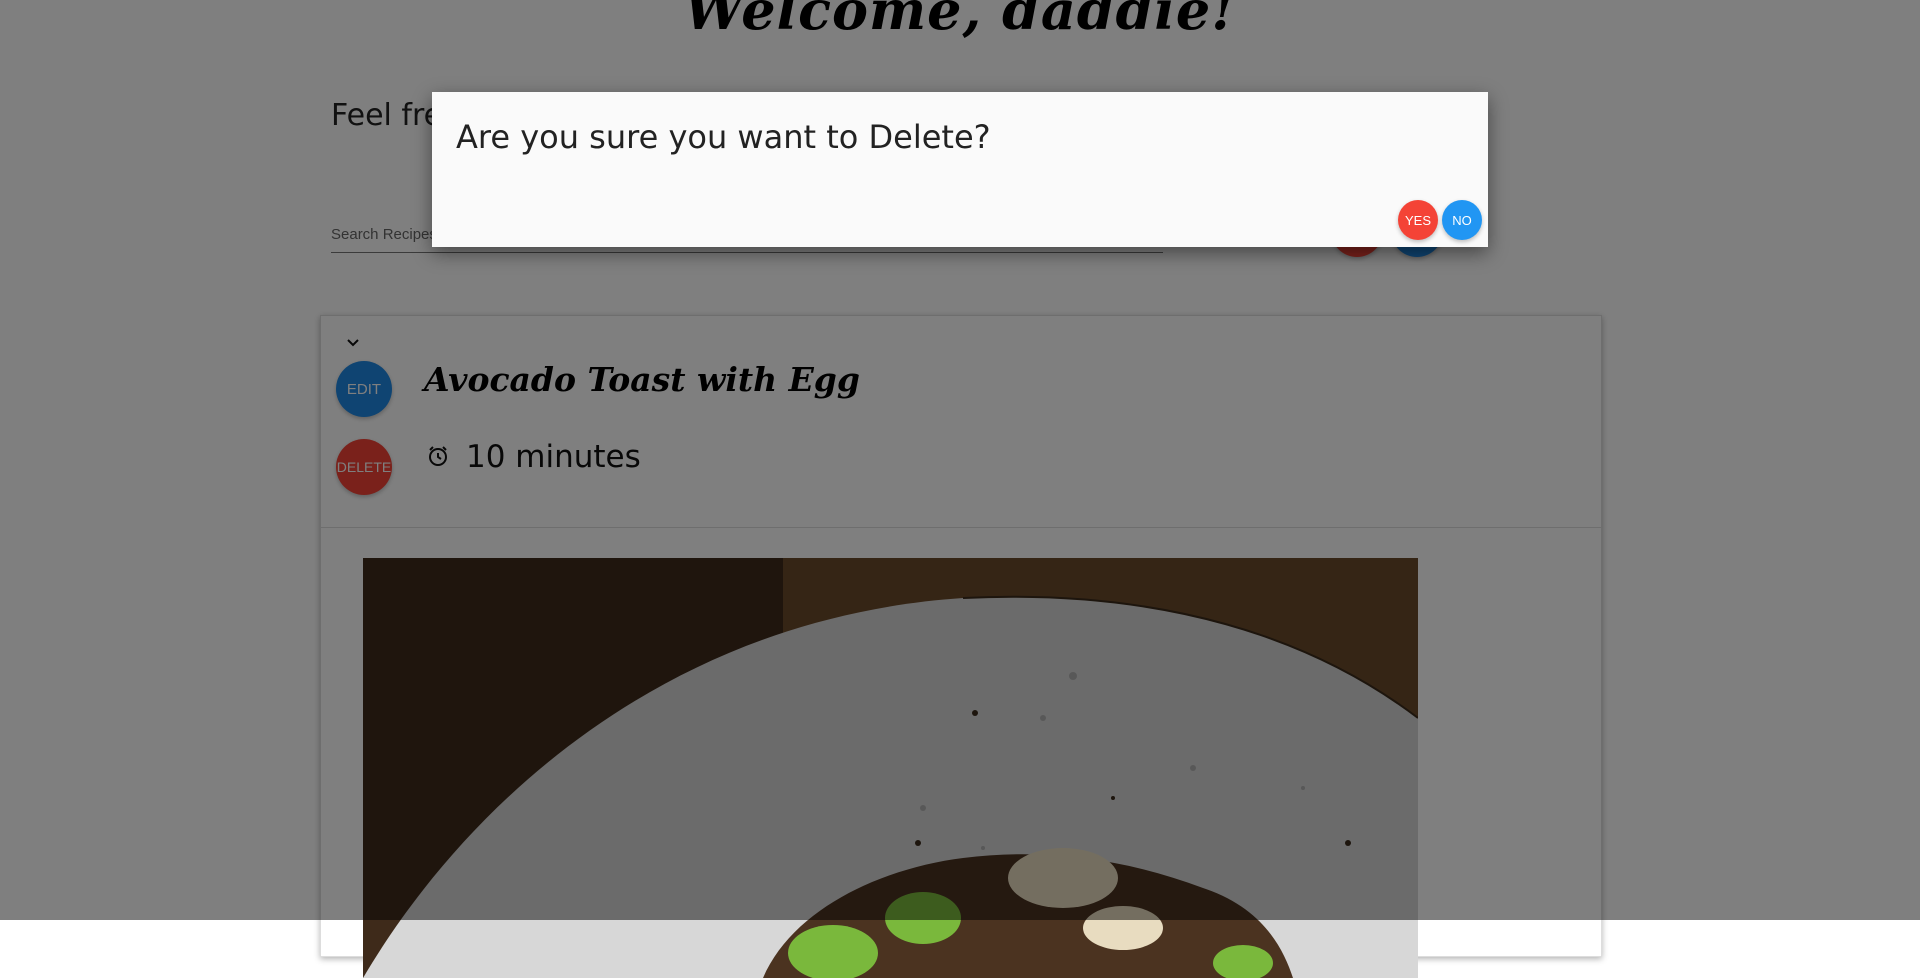 The image size is (1920, 978). I want to click on confirm-yes-button: YES, so click(1418, 220).